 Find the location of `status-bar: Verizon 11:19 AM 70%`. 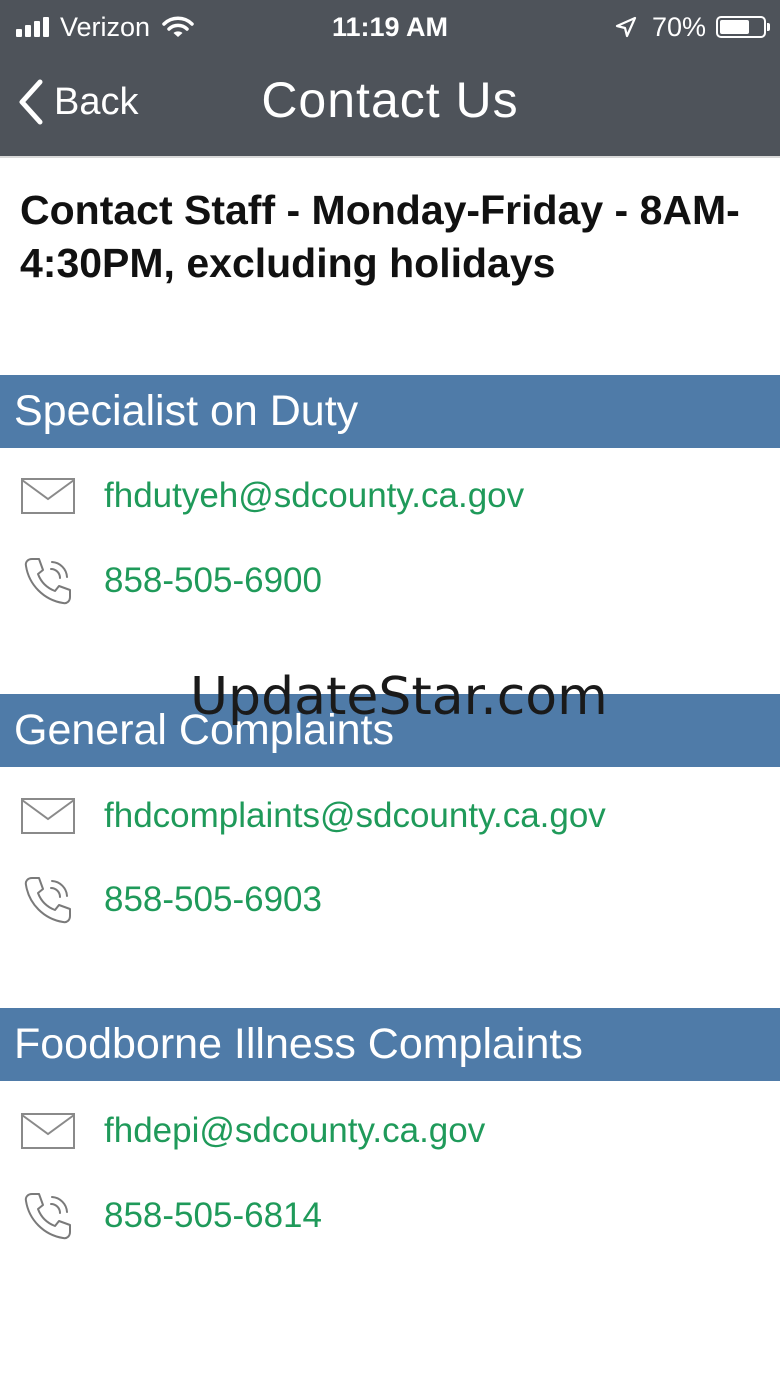

status-bar: Verizon 11:19 AM 70% is located at coordinates (390, 27).